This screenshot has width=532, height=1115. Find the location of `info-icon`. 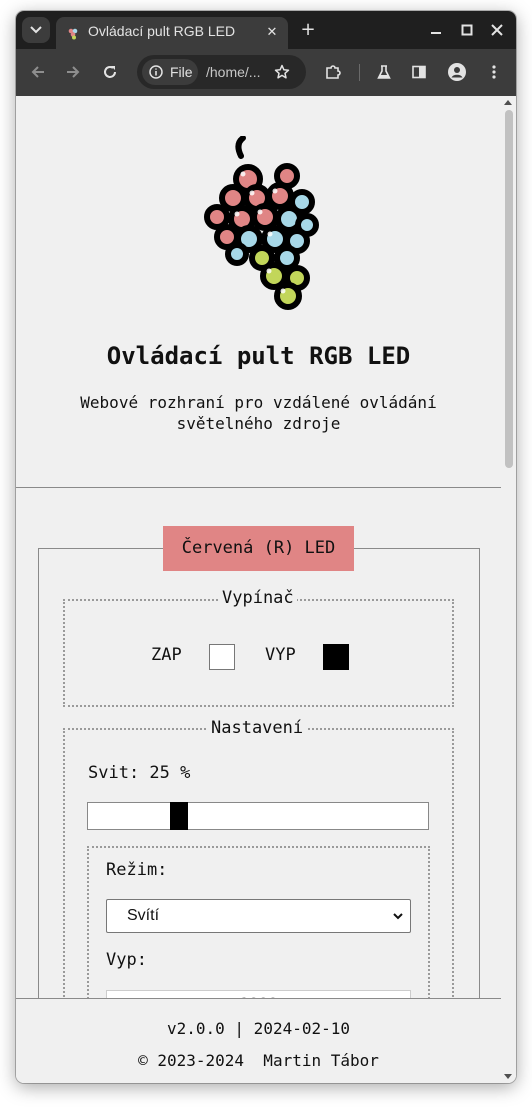

info-icon is located at coordinates (156, 72).